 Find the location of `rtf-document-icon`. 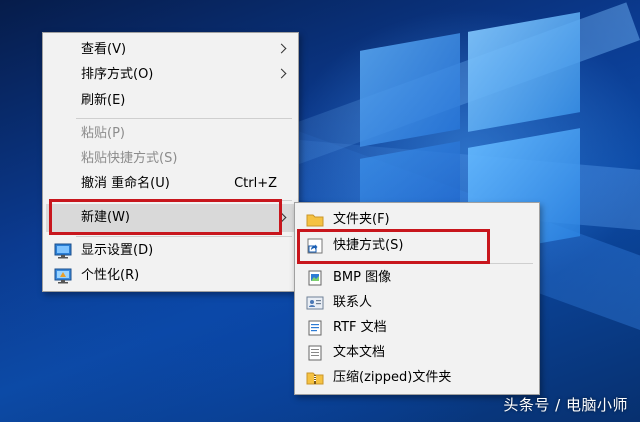

rtf-document-icon is located at coordinates (315, 328).